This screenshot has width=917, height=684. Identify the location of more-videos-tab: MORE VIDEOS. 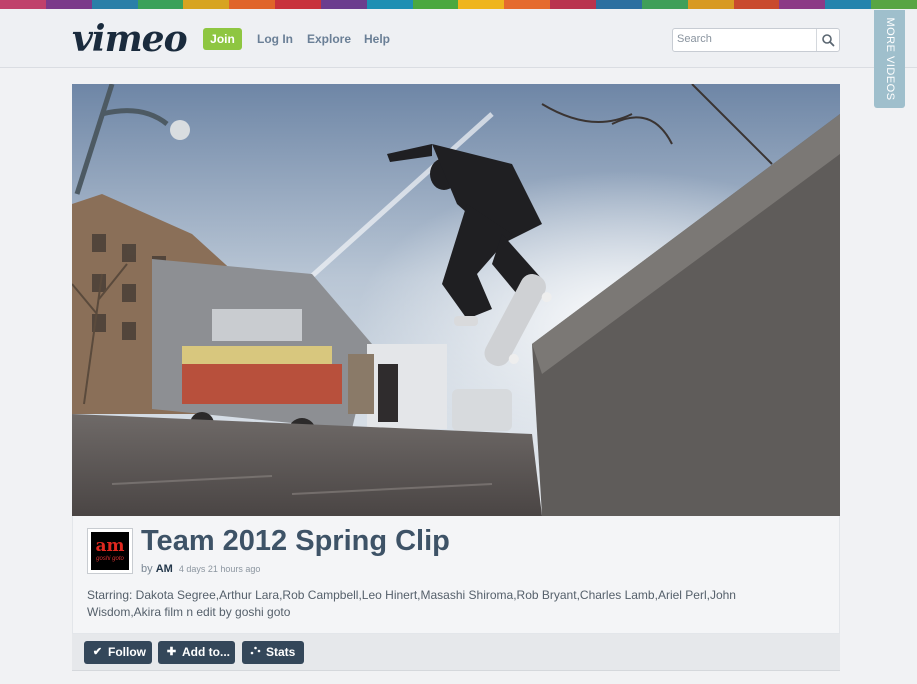
(889, 59).